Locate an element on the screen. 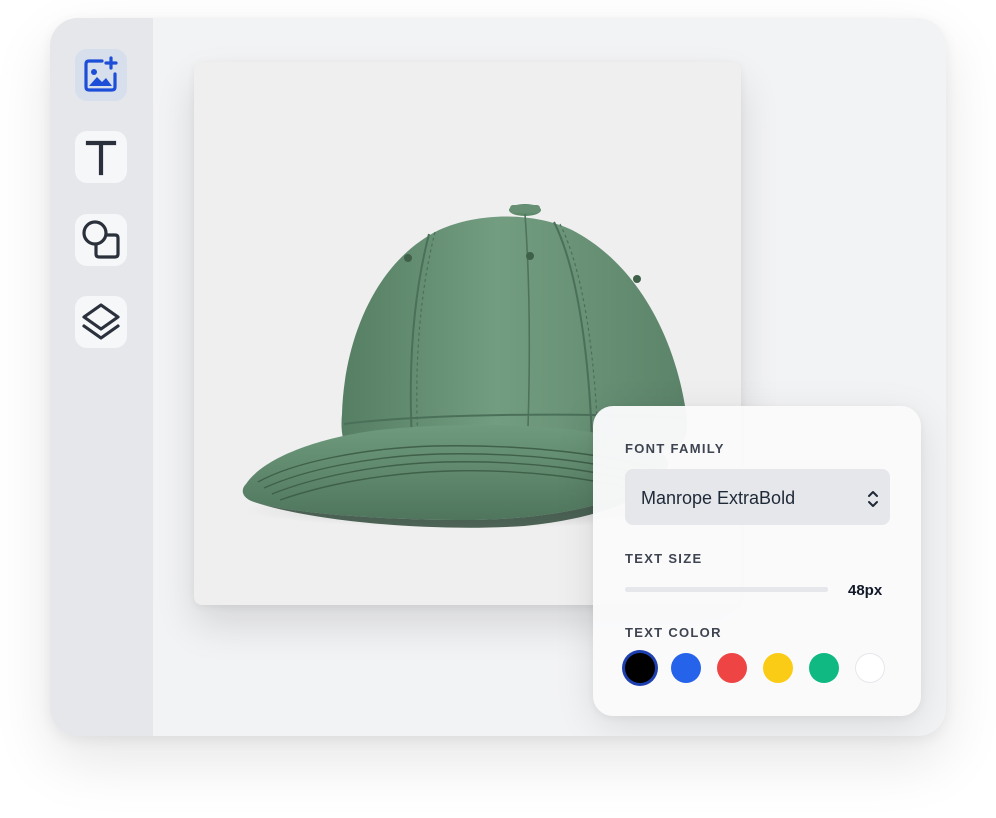  text-color-label: TEXT COLOR is located at coordinates (673, 632).